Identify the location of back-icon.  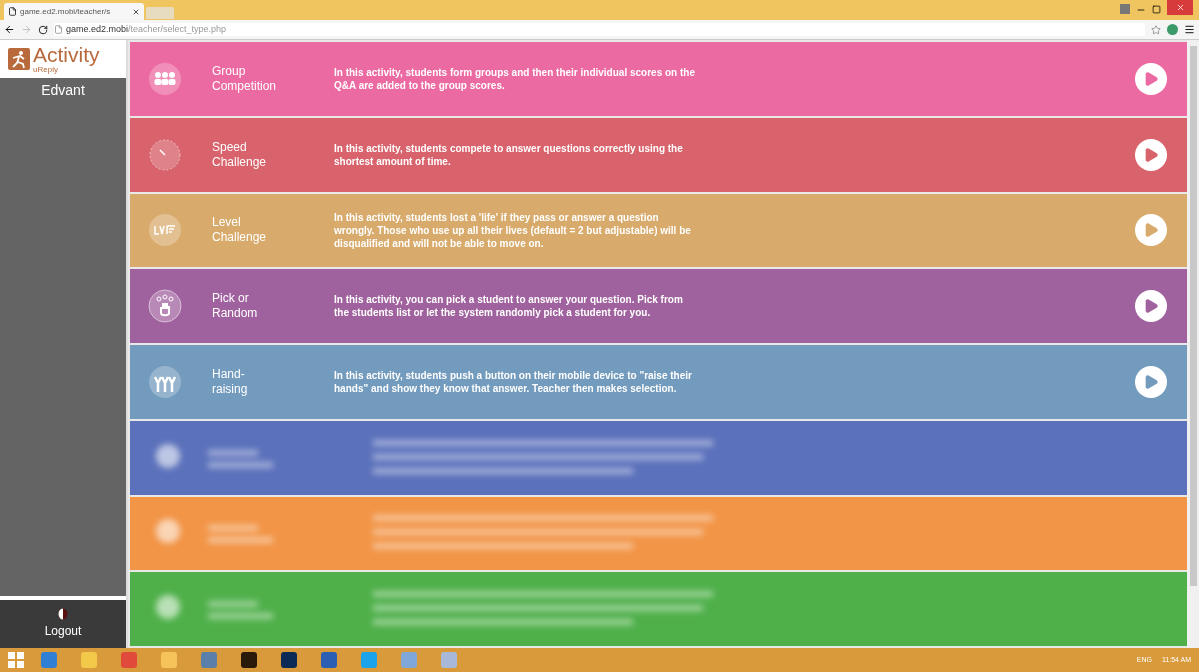
(9, 29).